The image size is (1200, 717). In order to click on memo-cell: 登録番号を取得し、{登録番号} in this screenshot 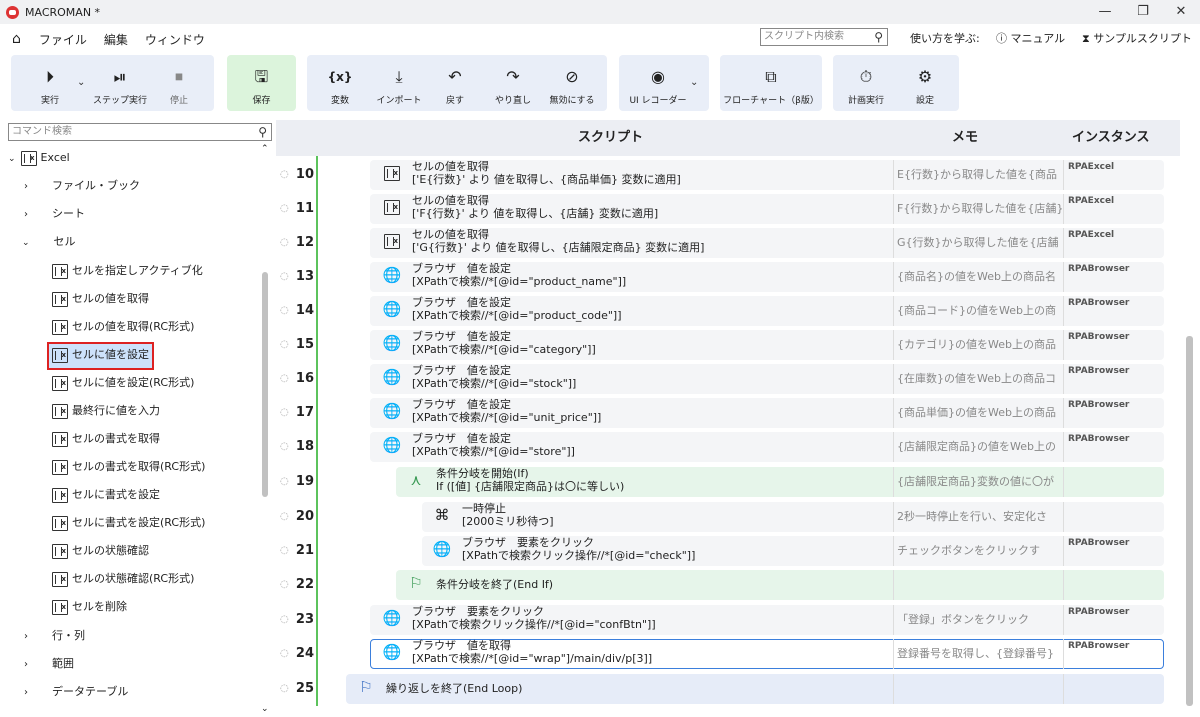, I will do `click(978, 654)`.